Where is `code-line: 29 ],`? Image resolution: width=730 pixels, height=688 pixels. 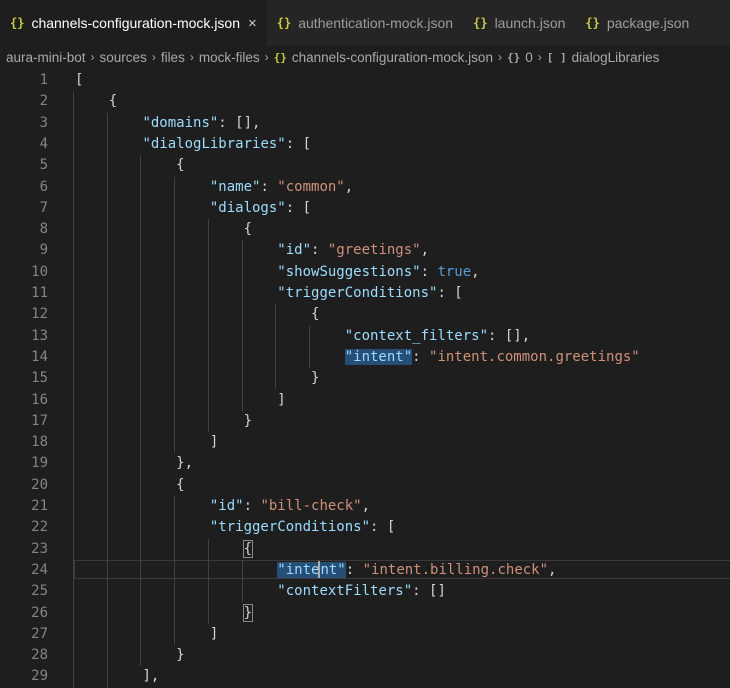
code-line: 29 ], is located at coordinates (365, 676).